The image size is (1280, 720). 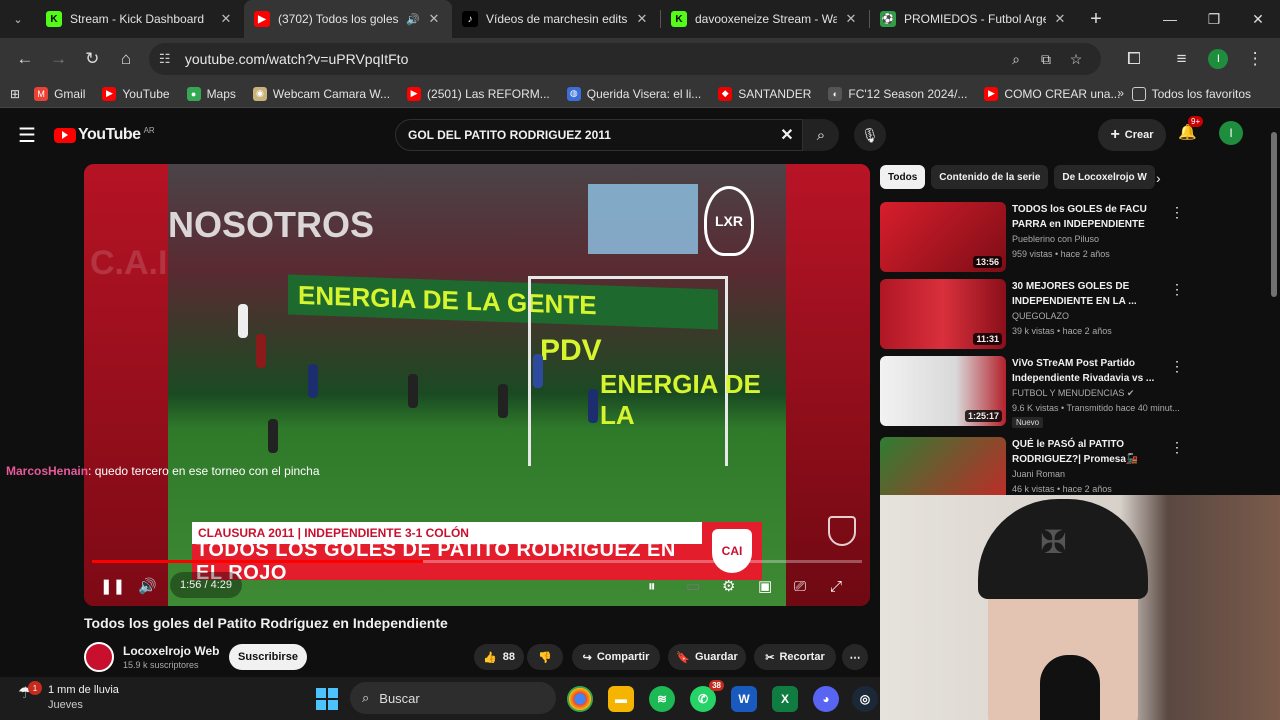 I want to click on minimize-icon: —, so click(x=1170, y=19).